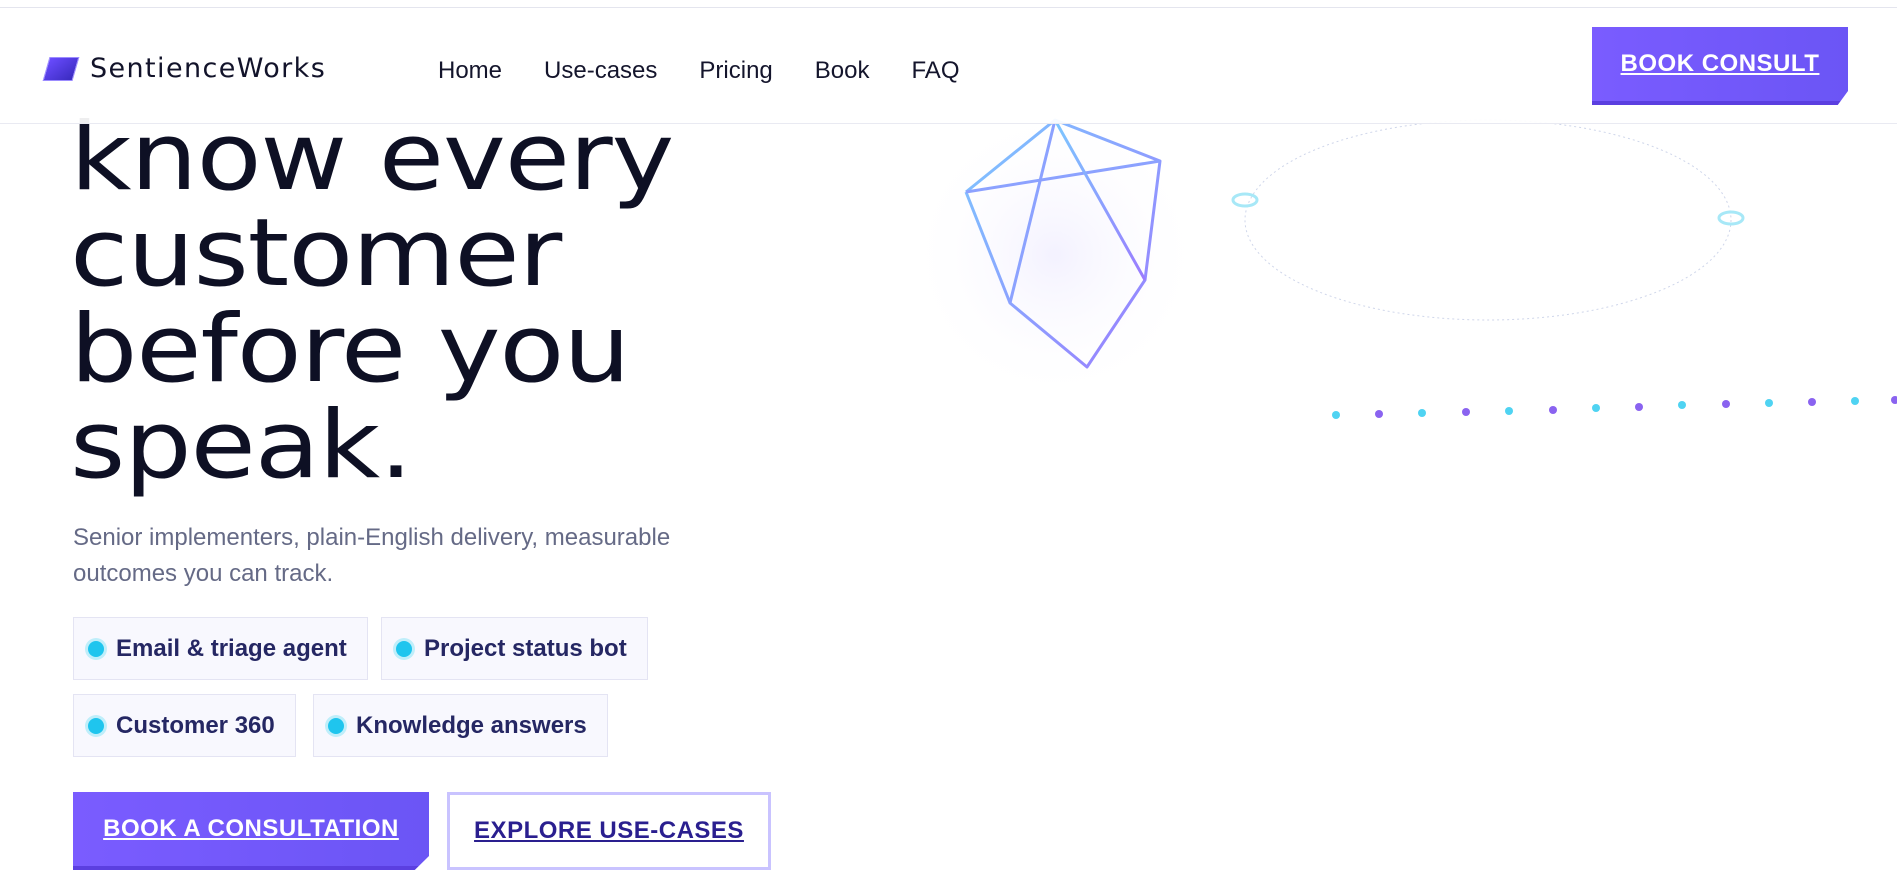 This screenshot has width=1897, height=883. What do you see at coordinates (1488, 220) in the screenshot?
I see `orbit-ellipse` at bounding box center [1488, 220].